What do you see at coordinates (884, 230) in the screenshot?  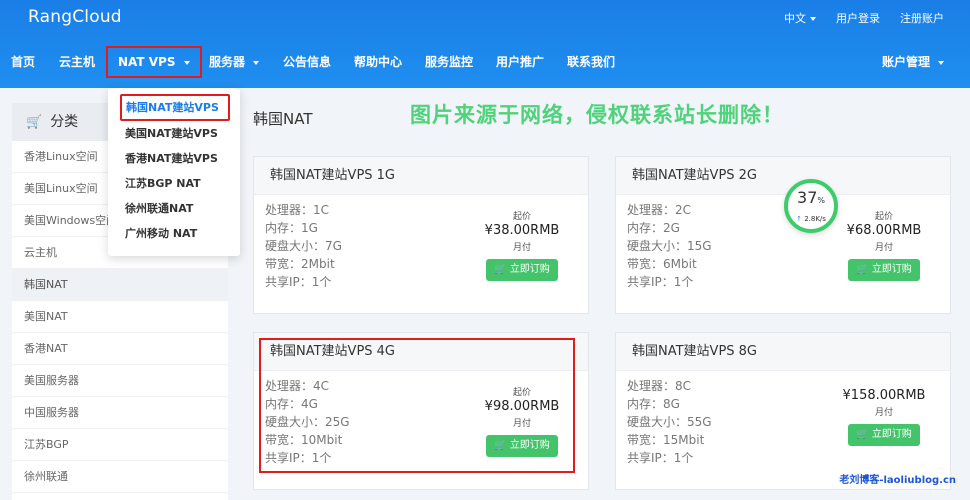 I see `price-value: ¥68.00RMB` at bounding box center [884, 230].